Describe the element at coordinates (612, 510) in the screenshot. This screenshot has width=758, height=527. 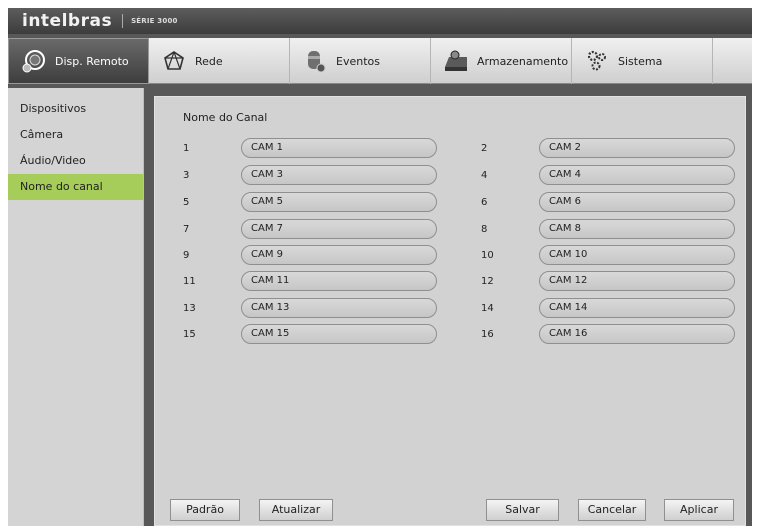
I see `cancel-button: Cancelar` at that location.